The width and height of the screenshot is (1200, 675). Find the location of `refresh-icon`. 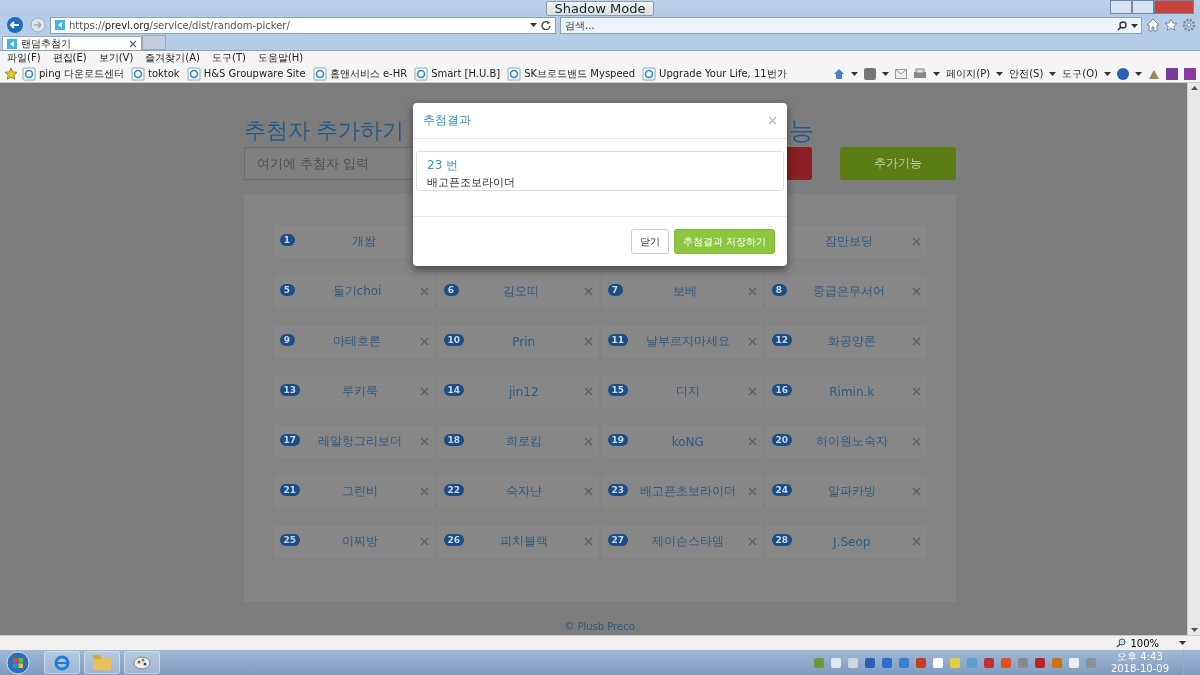

refresh-icon is located at coordinates (546, 25).